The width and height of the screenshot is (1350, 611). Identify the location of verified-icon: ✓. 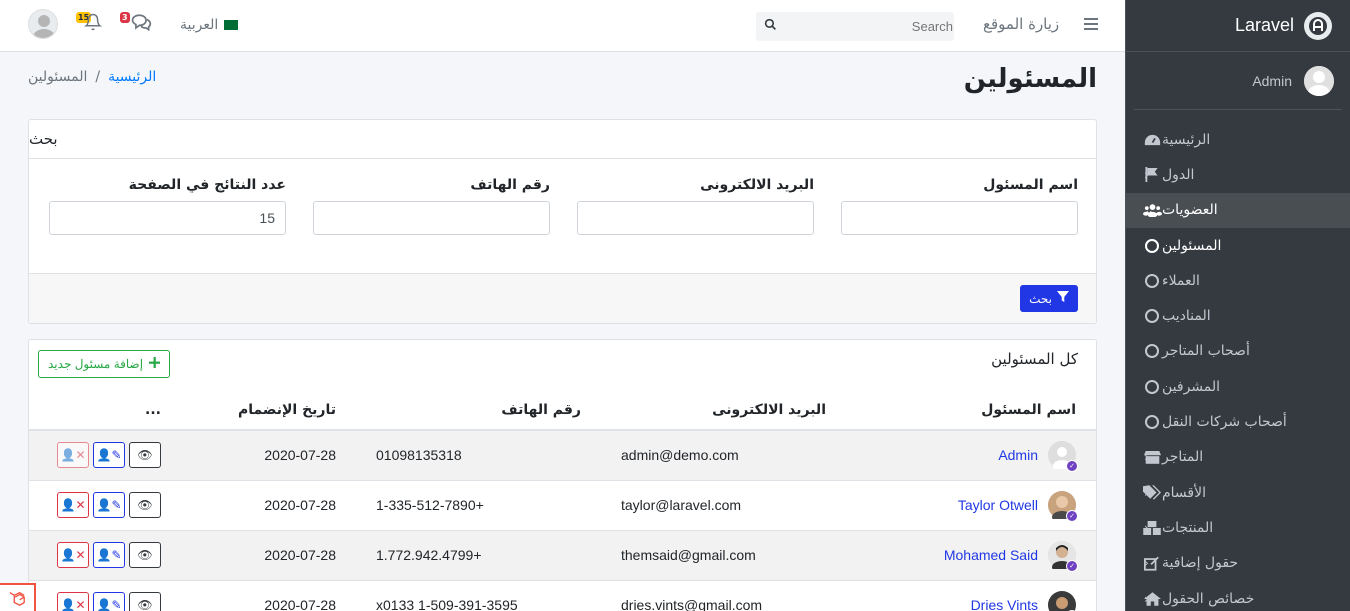
(1072, 466).